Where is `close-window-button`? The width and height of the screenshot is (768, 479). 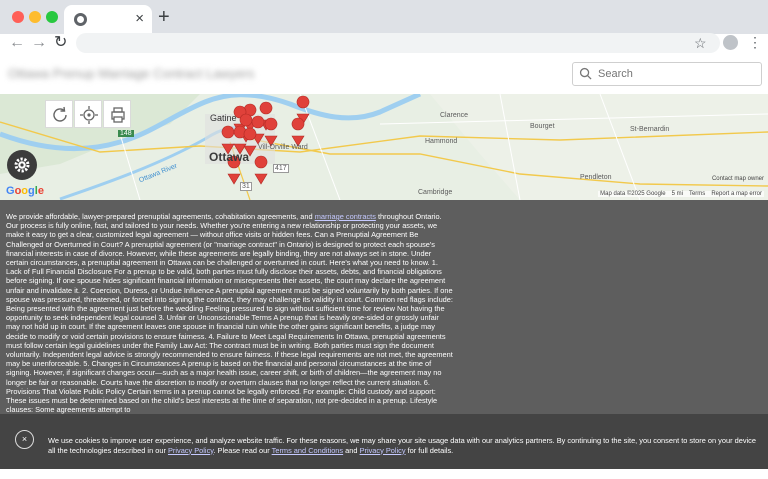 close-window-button is located at coordinates (18, 17).